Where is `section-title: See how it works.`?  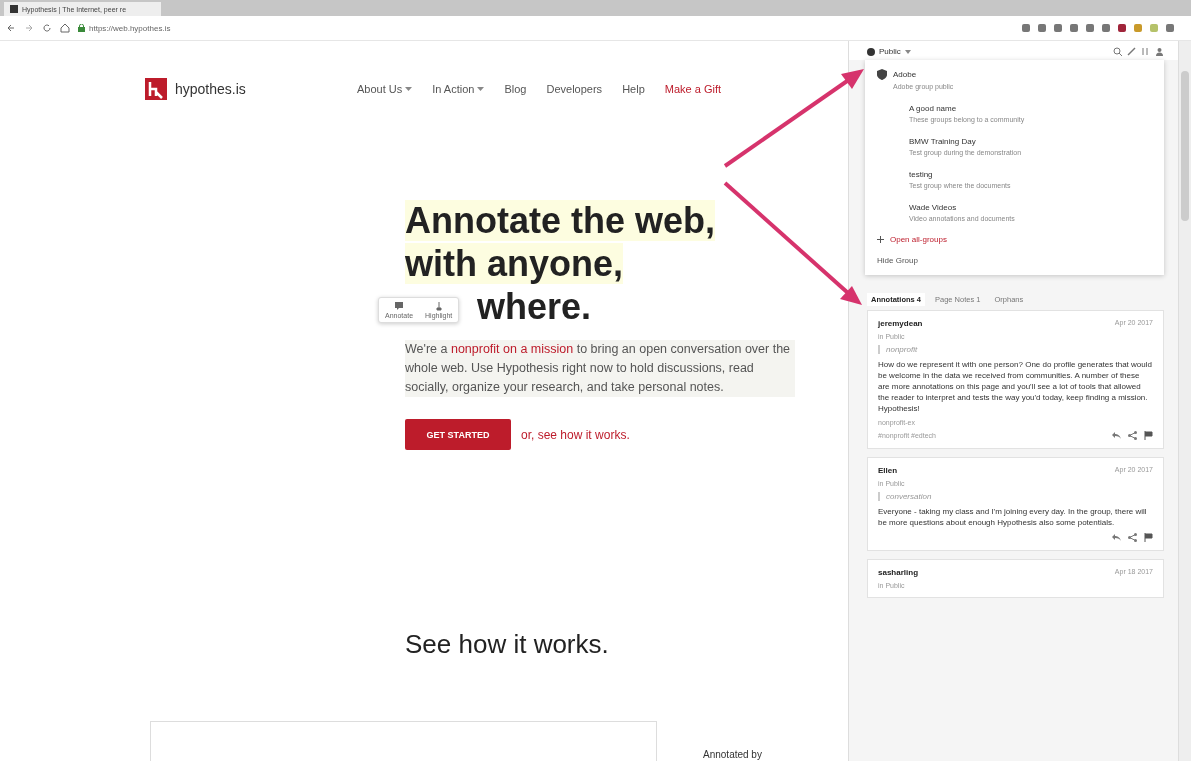 section-title: See how it works. is located at coordinates (507, 644).